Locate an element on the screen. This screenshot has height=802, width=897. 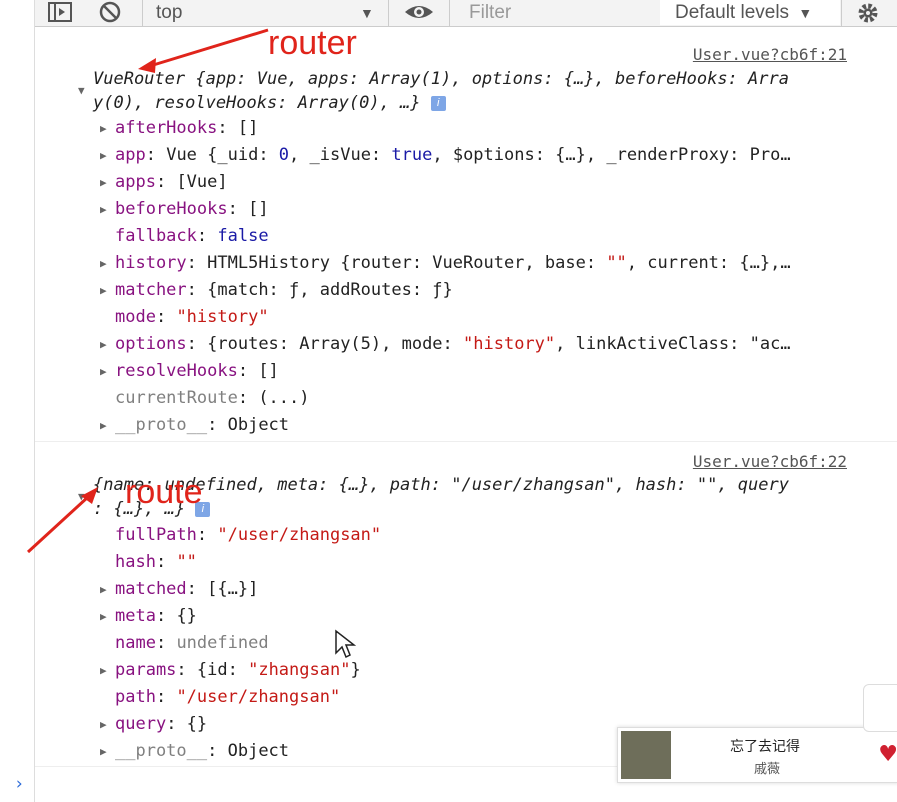
mouse-cursor-icon is located at coordinates (345, 644).